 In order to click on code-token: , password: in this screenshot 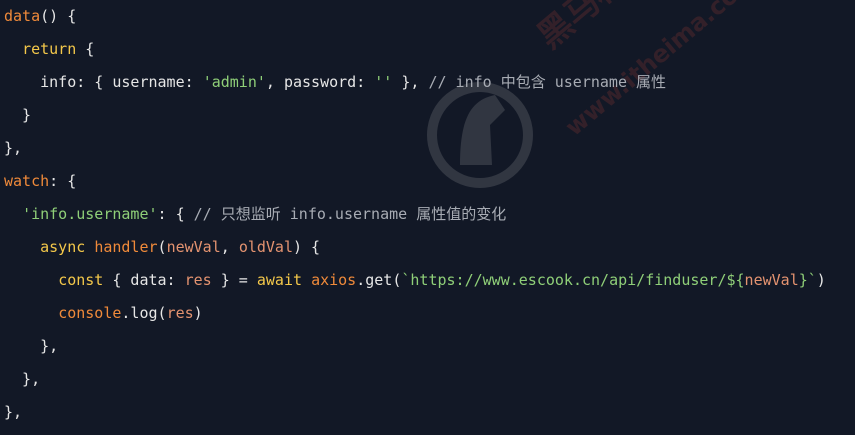, I will do `click(320, 82)`.